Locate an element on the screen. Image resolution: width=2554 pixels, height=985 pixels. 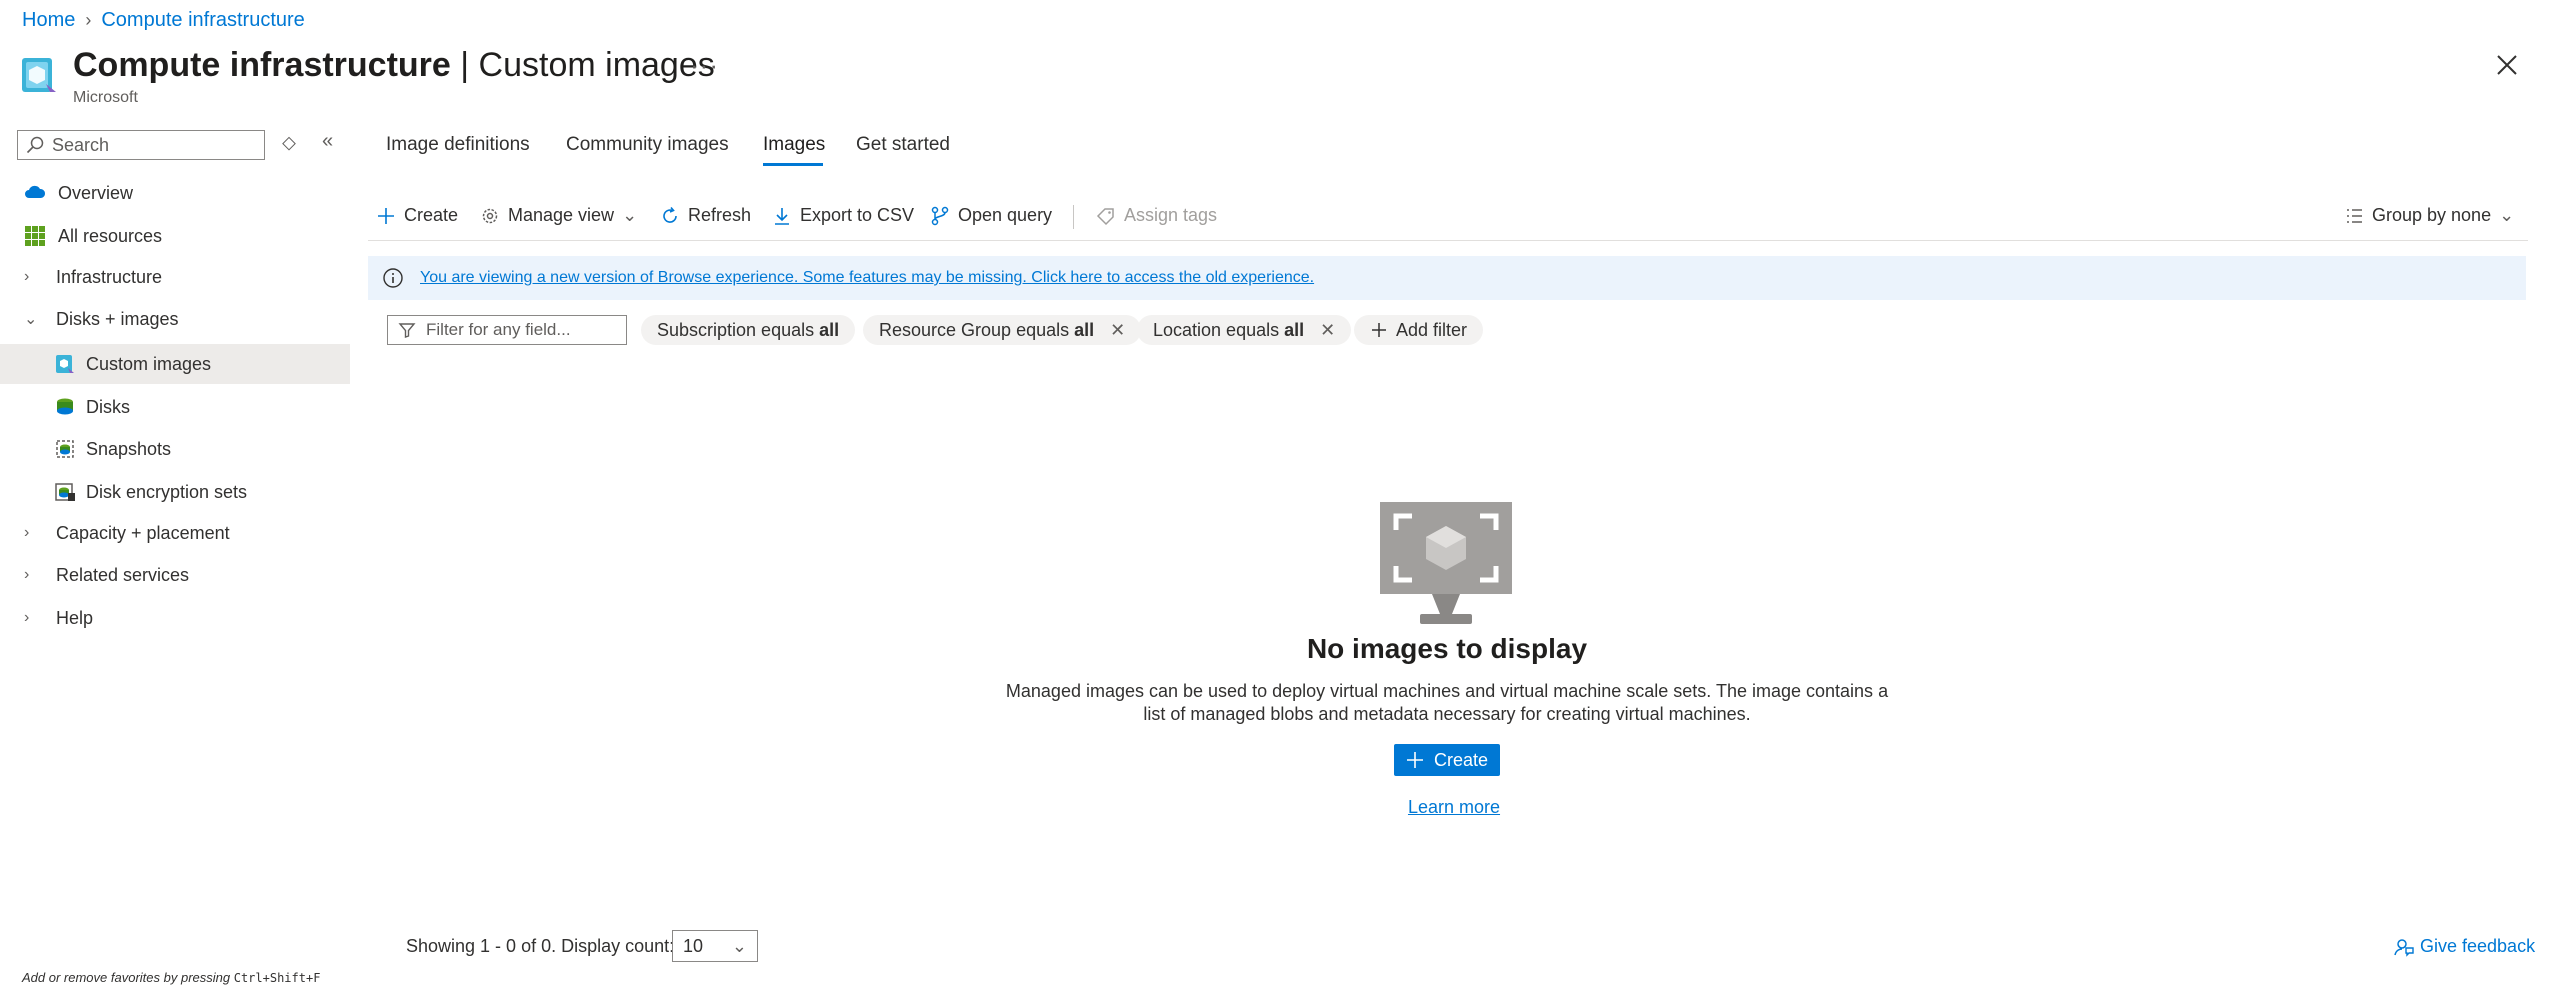
tab-get-started: Get started is located at coordinates (903, 145).